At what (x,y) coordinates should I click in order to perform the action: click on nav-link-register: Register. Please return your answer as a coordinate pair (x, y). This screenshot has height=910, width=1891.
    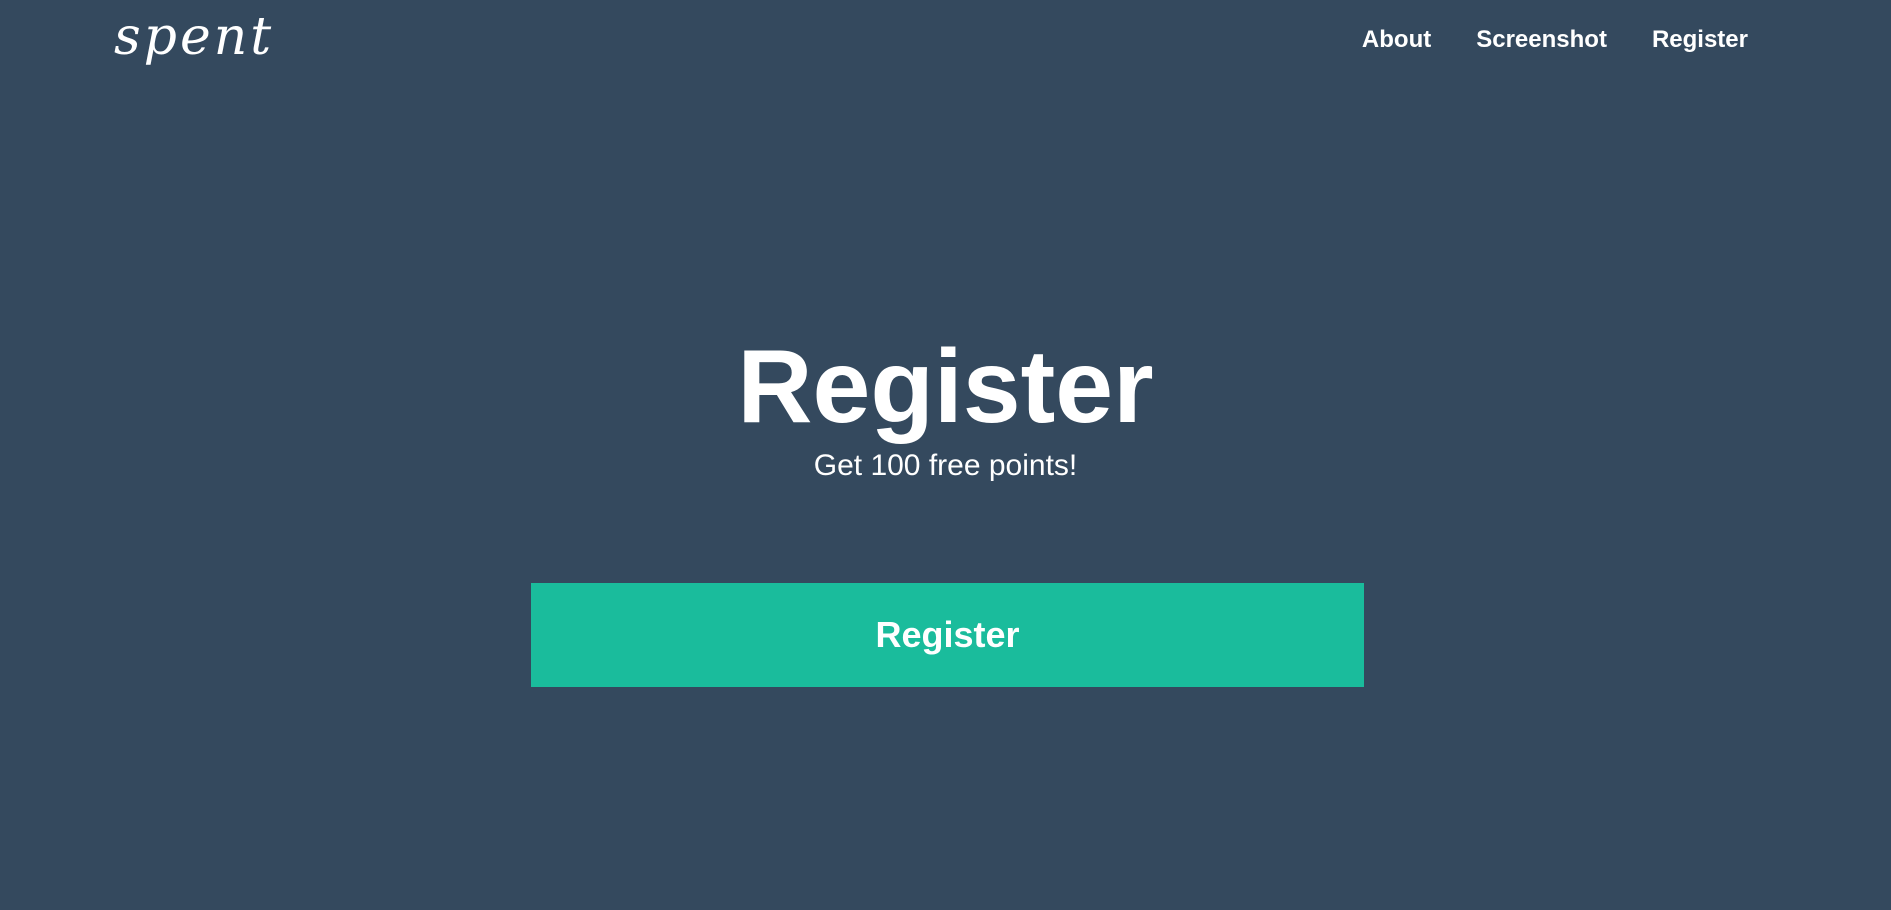
    Looking at the image, I should click on (1700, 40).